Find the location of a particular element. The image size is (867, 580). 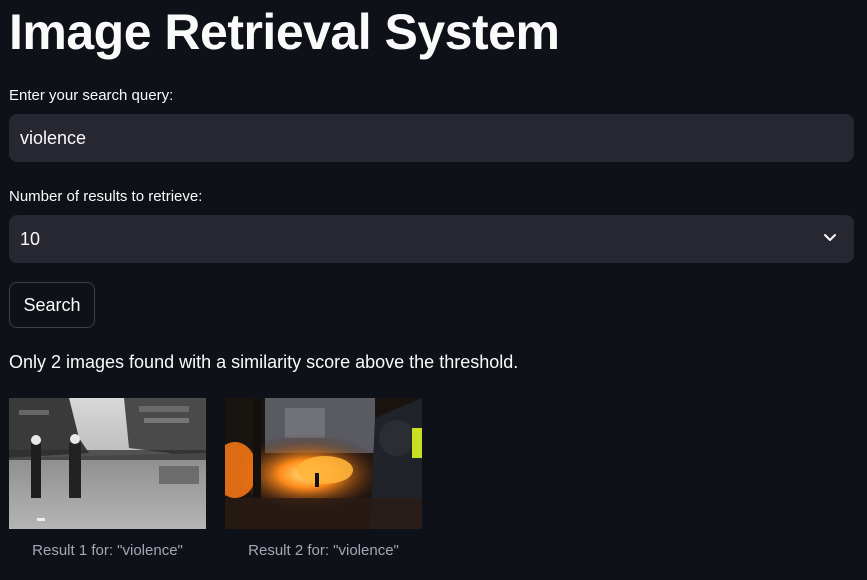

result-card: Result 2 for: "violence" is located at coordinates (323, 478).